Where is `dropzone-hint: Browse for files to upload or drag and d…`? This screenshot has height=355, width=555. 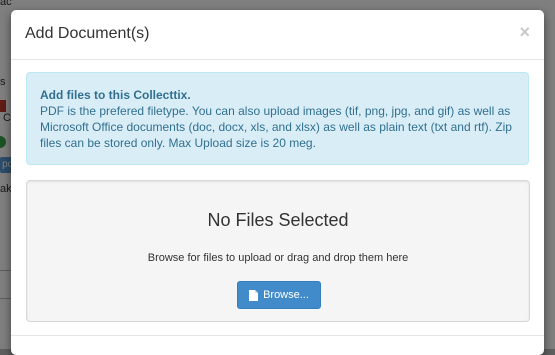
dropzone-hint: Browse for files to upload or drag and d… is located at coordinates (278, 258).